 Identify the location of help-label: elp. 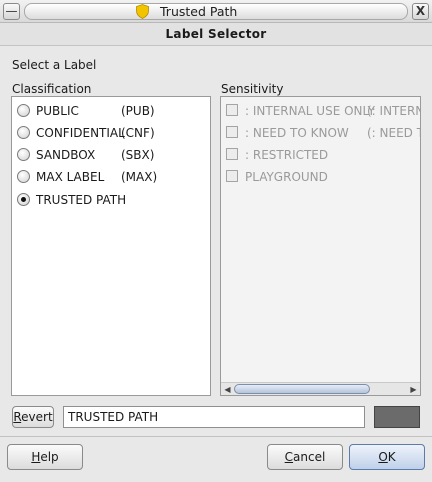
(49, 457).